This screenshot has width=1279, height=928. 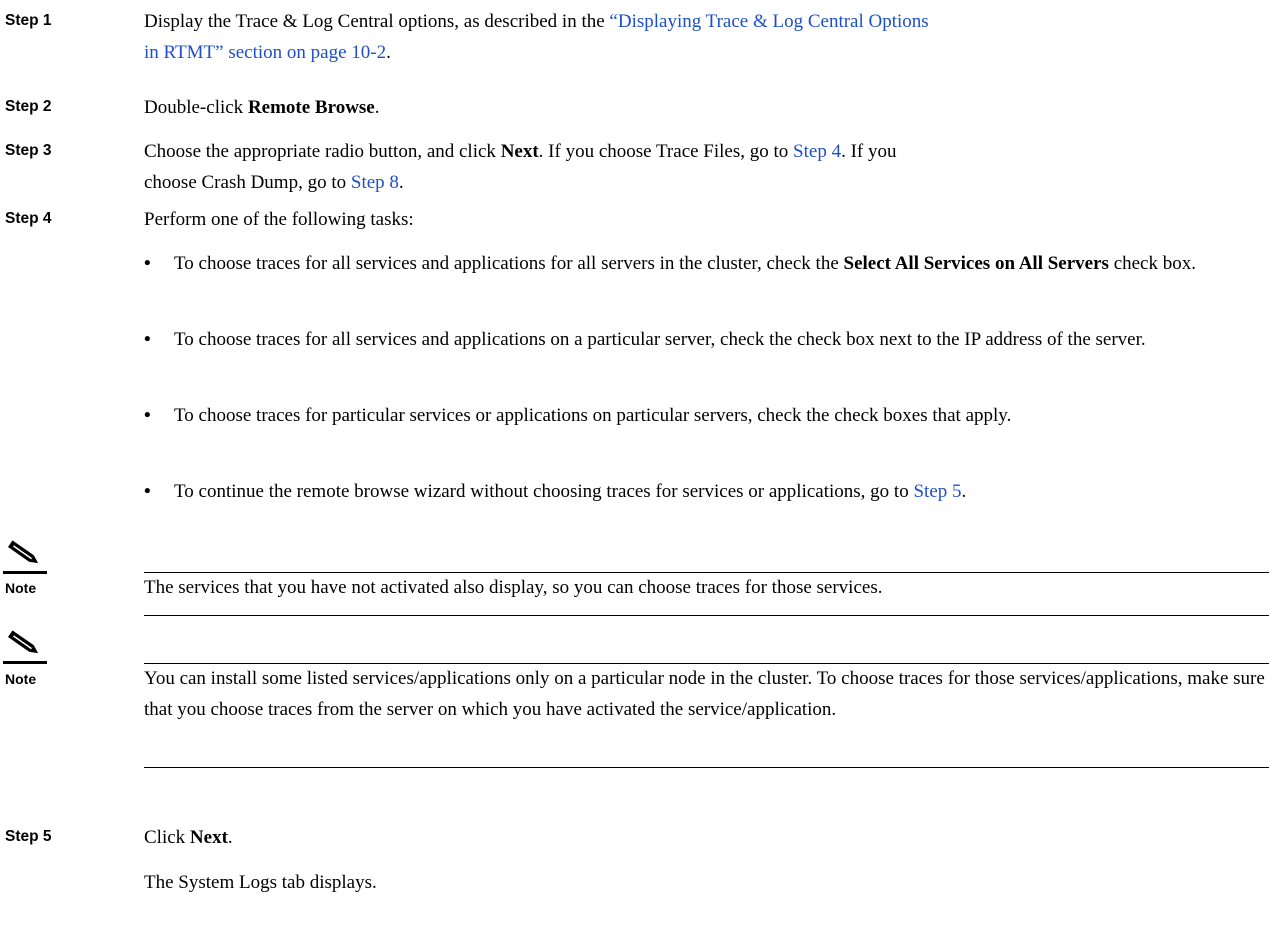 What do you see at coordinates (28, 836) in the screenshot?
I see `step-5-label: Step 5` at bounding box center [28, 836].